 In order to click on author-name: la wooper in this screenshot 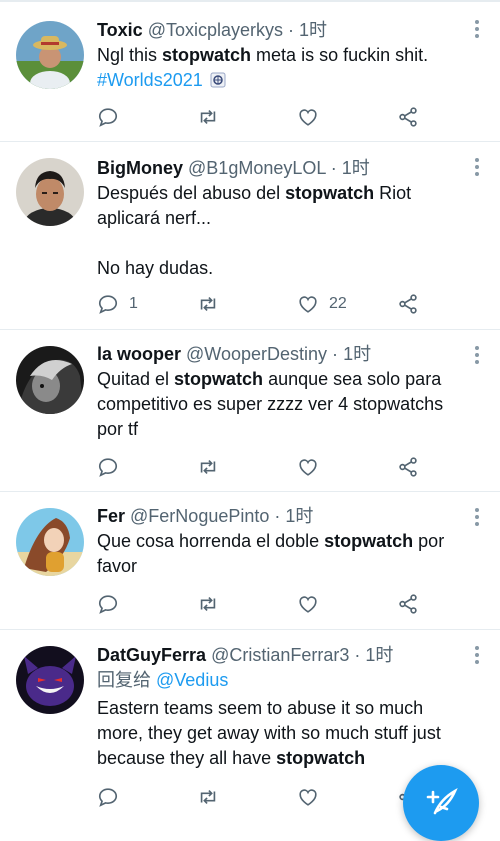, I will do `click(139, 354)`.